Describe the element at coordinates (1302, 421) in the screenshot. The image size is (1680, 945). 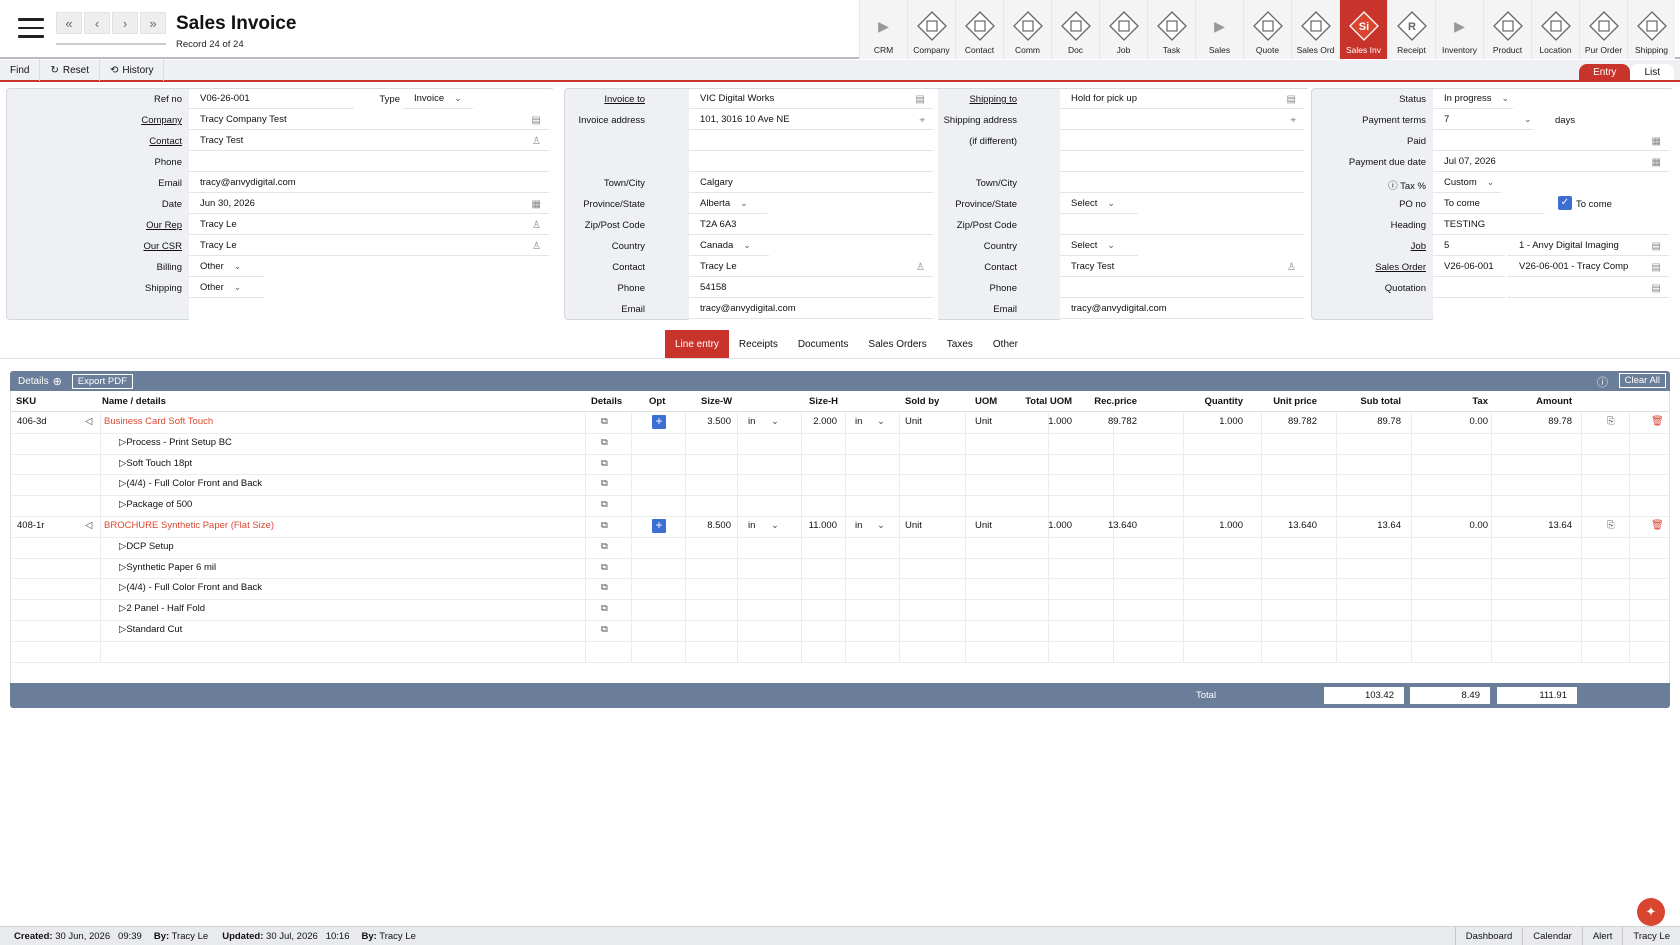
I see `unit-price-cell: 89.782` at that location.